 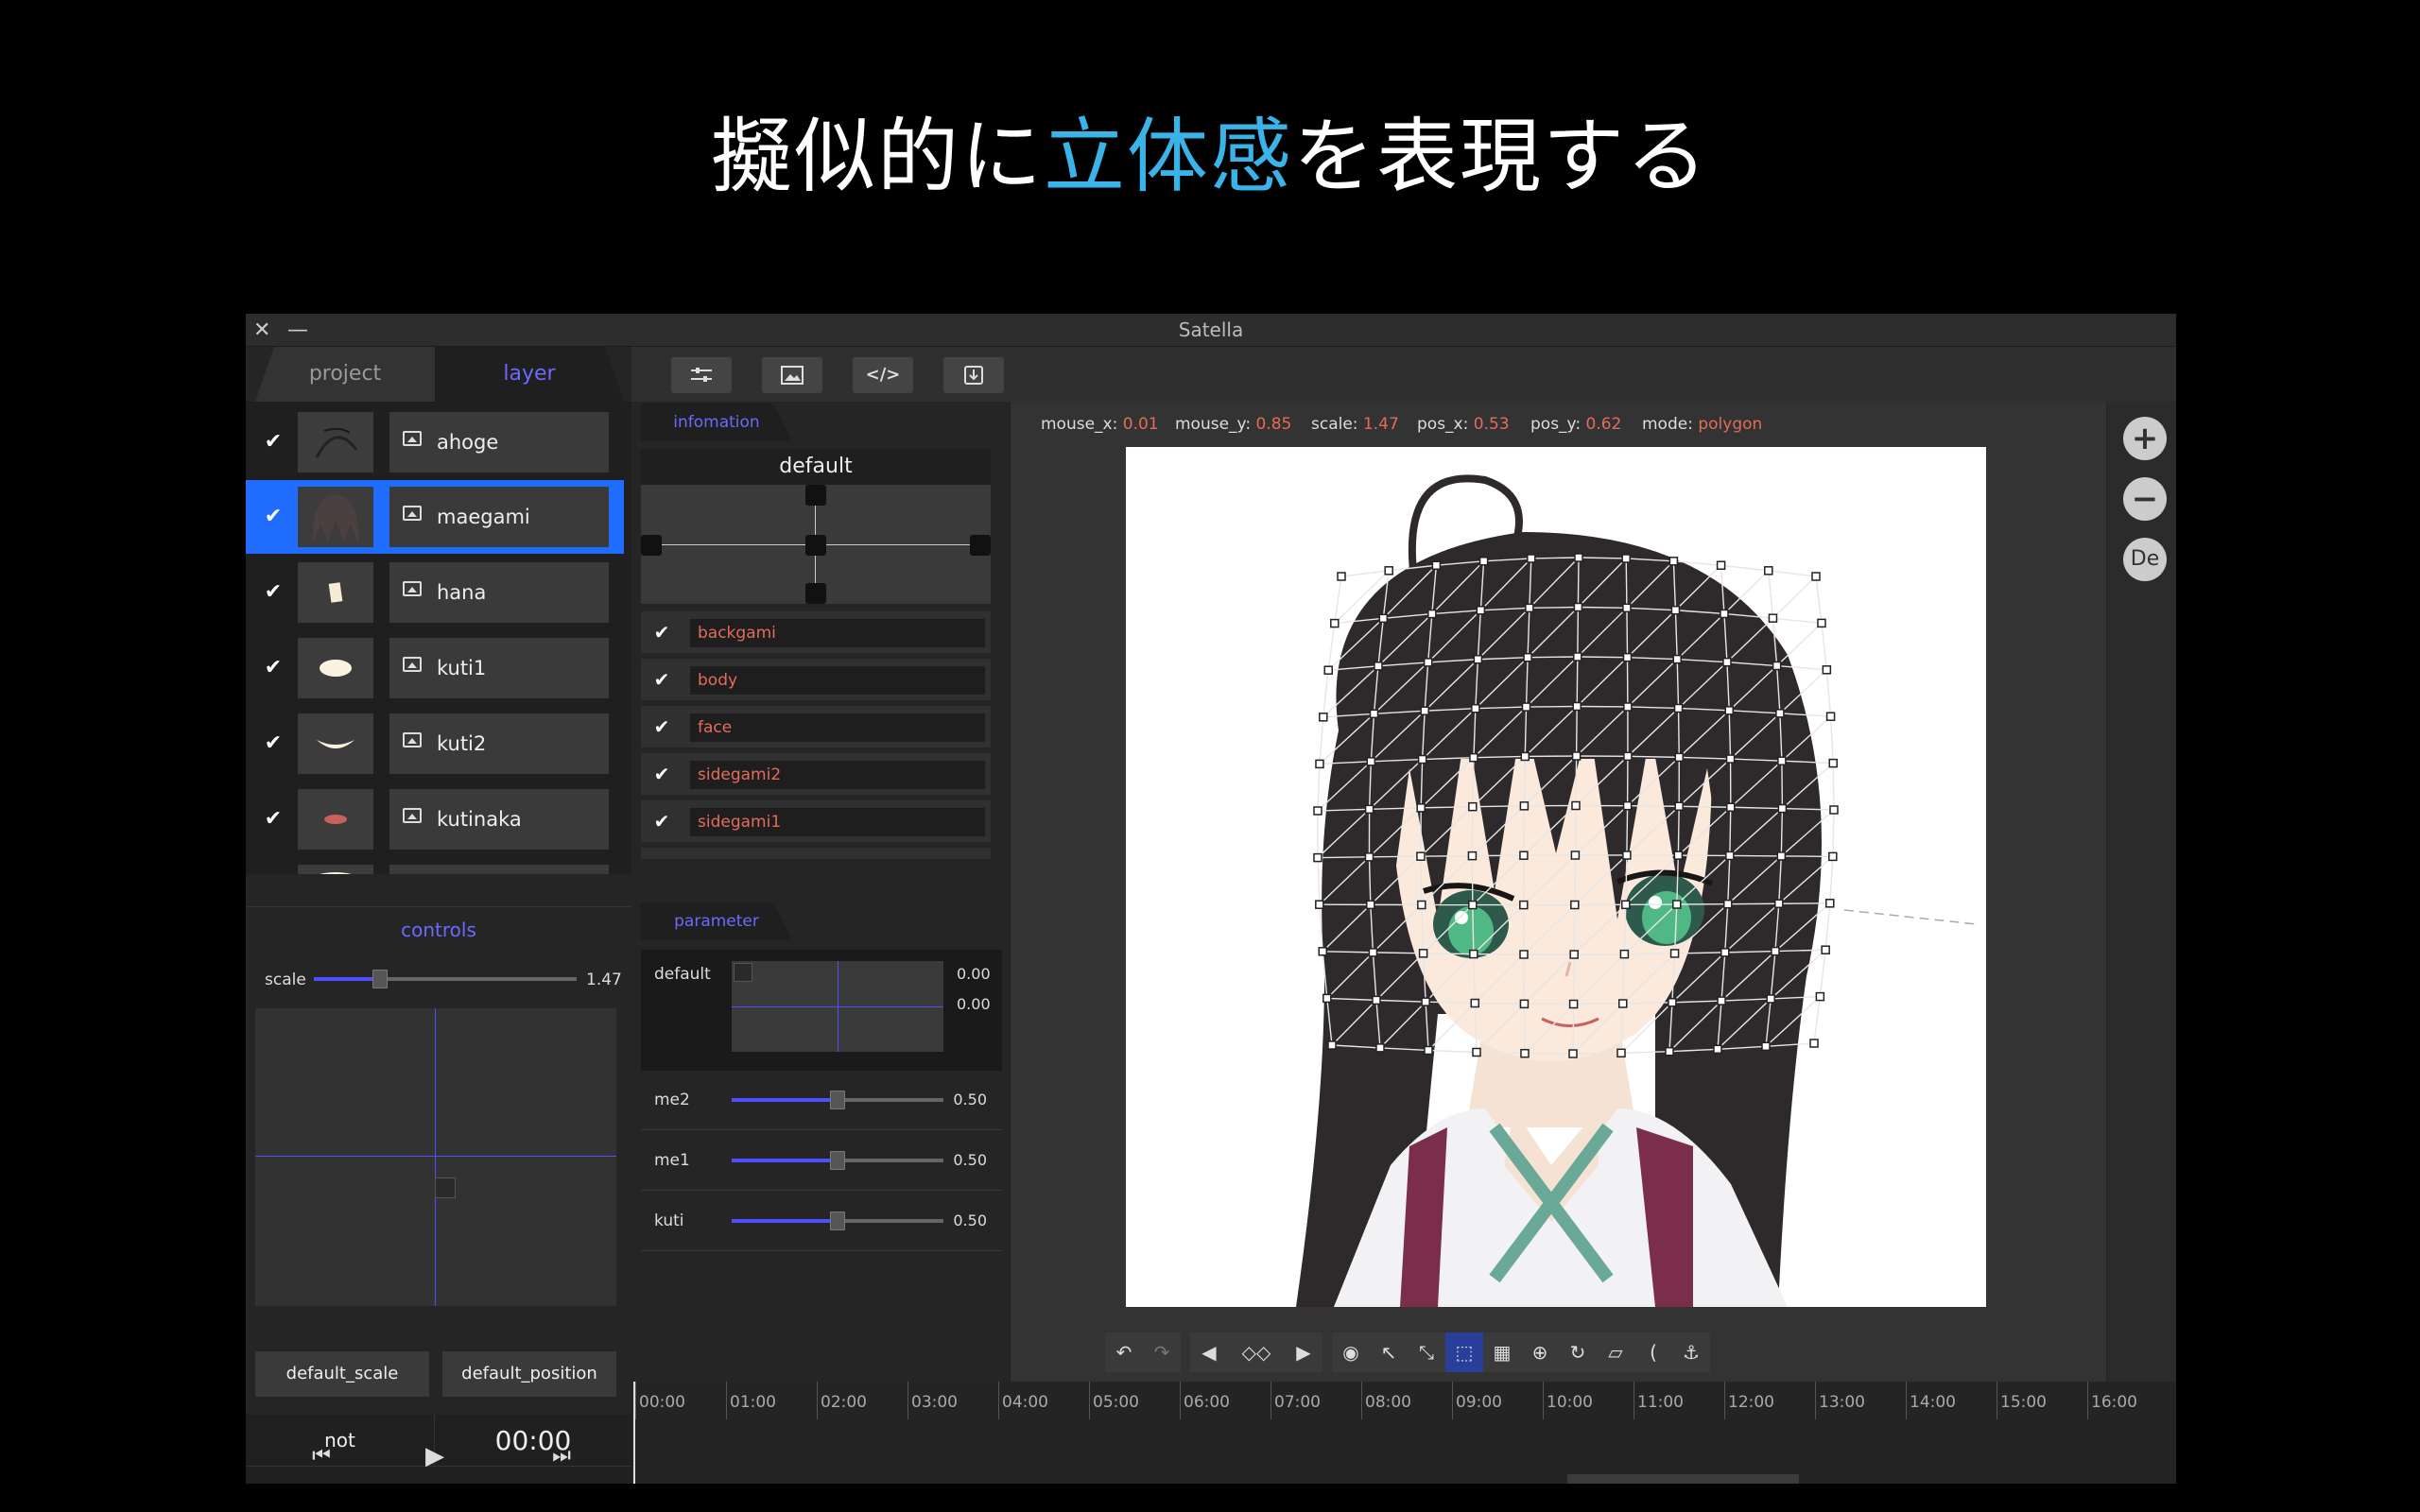 What do you see at coordinates (1540, 1352) in the screenshot?
I see `target-icon: ⊕` at bounding box center [1540, 1352].